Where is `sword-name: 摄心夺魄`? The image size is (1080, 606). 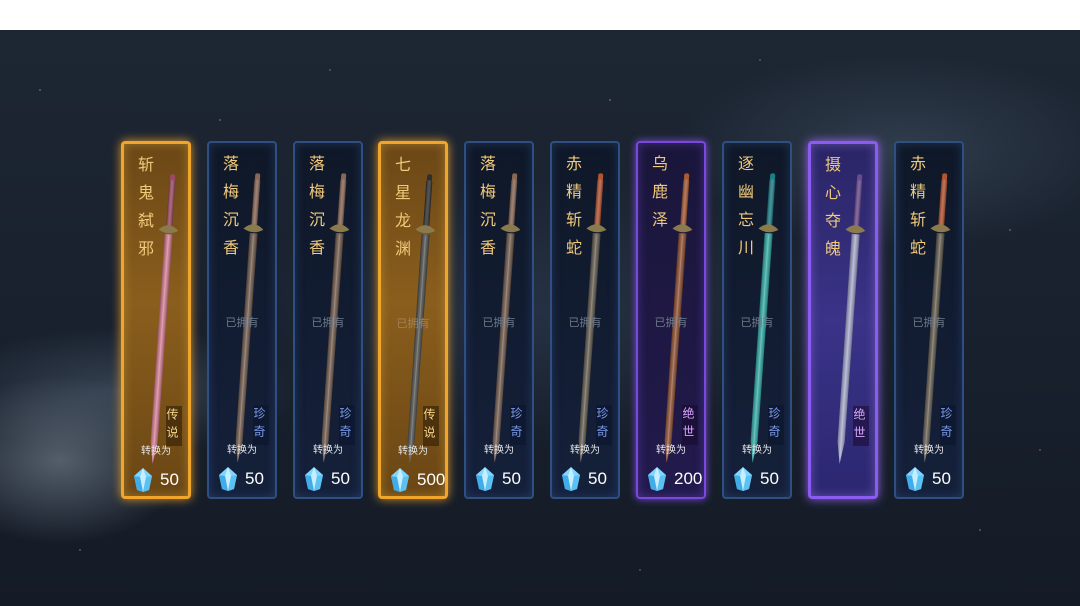 sword-name: 摄心夺魄 is located at coordinates (831, 212).